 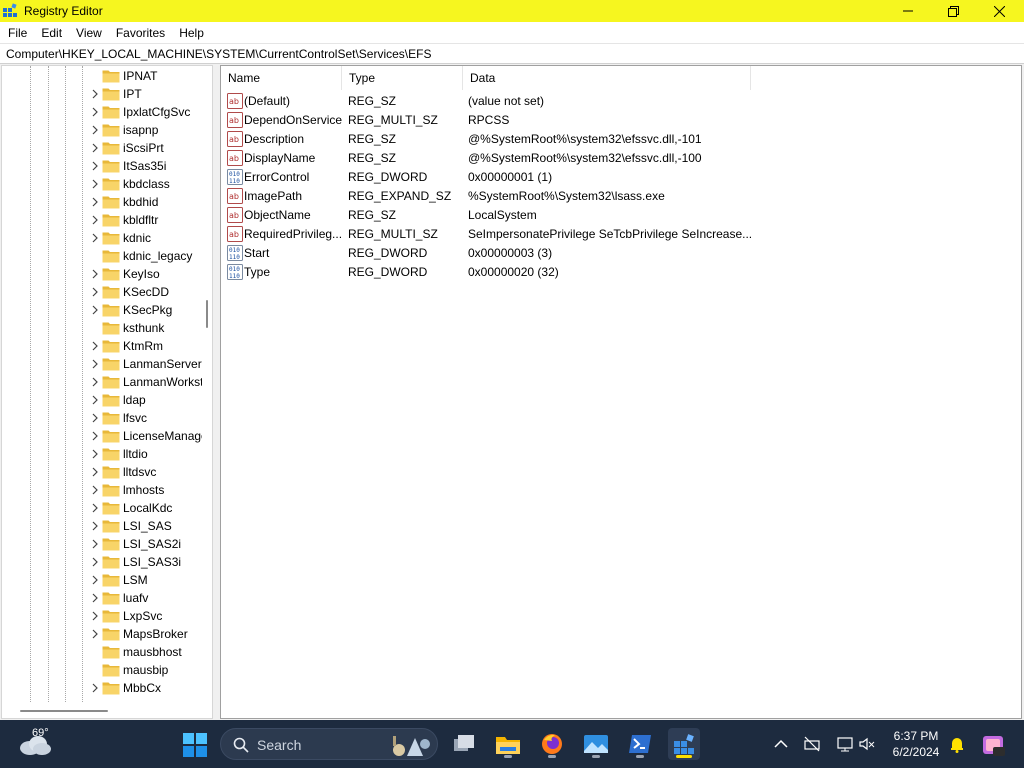 What do you see at coordinates (100, 508) in the screenshot?
I see `tree-item: LocalKdc` at bounding box center [100, 508].